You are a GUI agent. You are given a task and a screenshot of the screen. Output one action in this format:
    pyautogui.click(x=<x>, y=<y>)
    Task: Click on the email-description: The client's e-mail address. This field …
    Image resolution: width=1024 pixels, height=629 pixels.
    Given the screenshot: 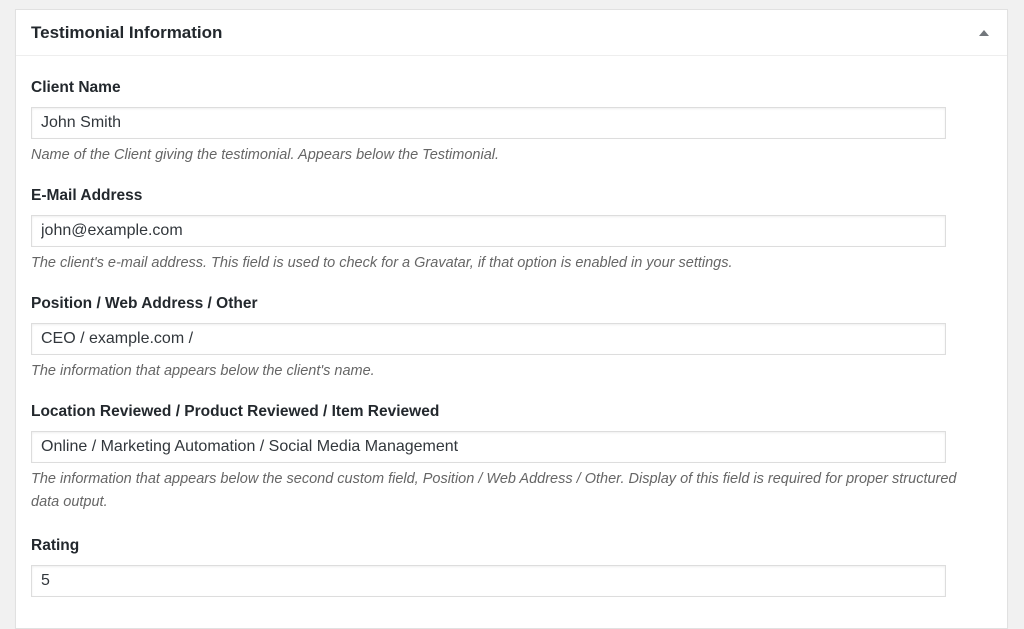 What is the action you would take?
    pyautogui.click(x=382, y=263)
    